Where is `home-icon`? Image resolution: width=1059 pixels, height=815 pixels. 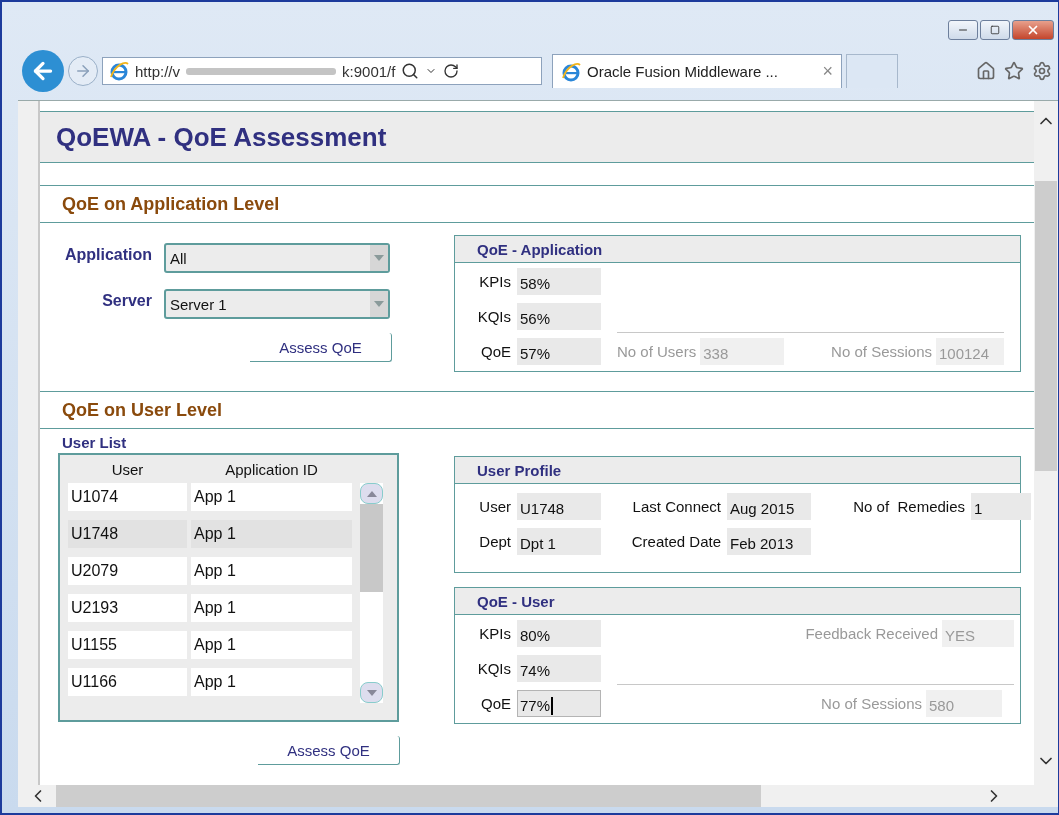
home-icon is located at coordinates (986, 71).